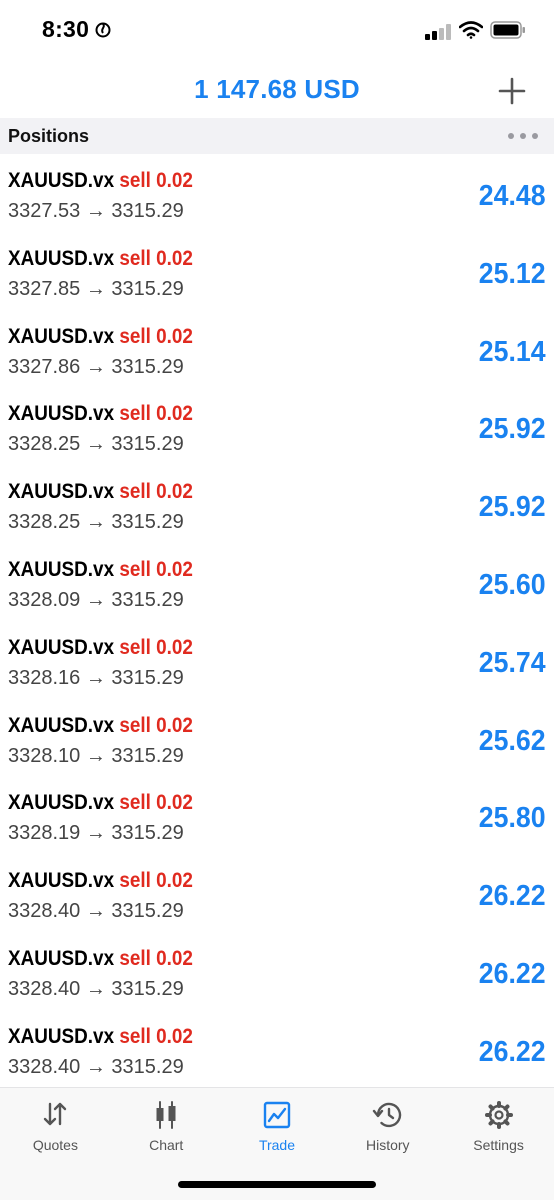 The width and height of the screenshot is (554, 1200). What do you see at coordinates (498, 1145) in the screenshot?
I see `tab-label: Settings` at bounding box center [498, 1145].